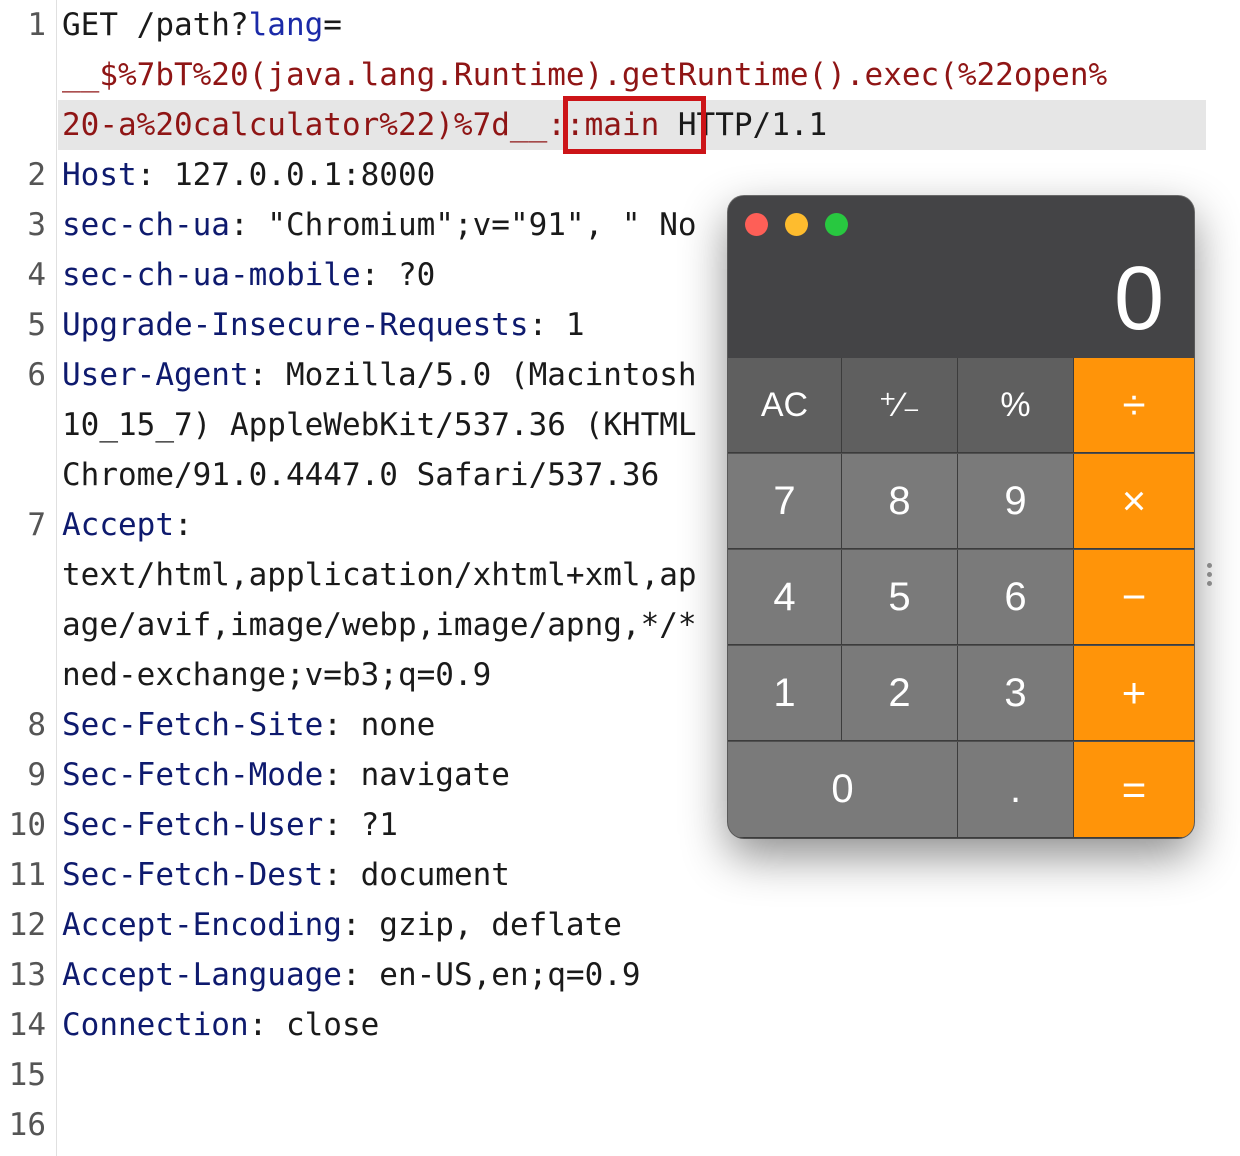 Image resolution: width=1240 pixels, height=1156 pixels. What do you see at coordinates (193, 875) in the screenshot?
I see `header-name: Sec-Fetch-Dest` at bounding box center [193, 875].